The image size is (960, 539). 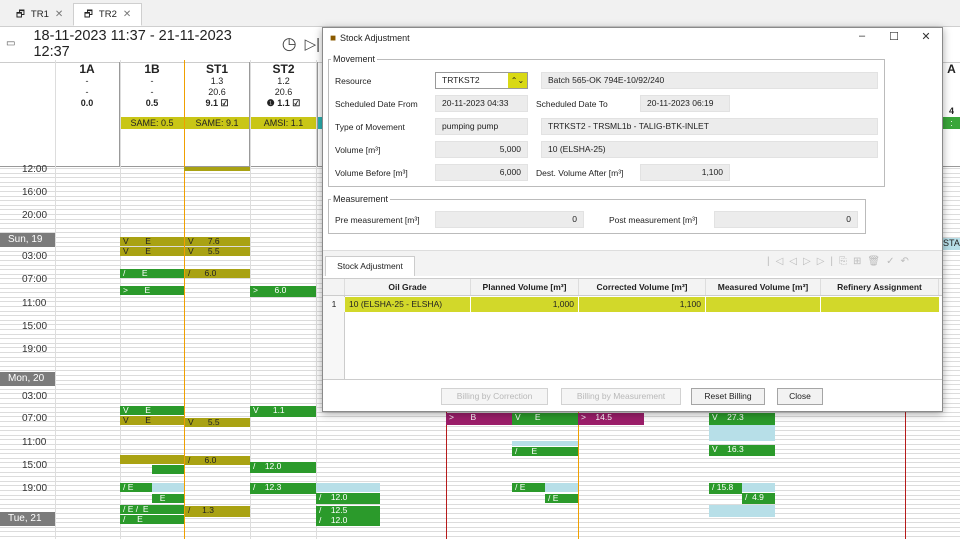 I want to click on toolbar-icons: |◁◁▷▷|⎘⊞🗑✓↶, so click(x=841, y=261).